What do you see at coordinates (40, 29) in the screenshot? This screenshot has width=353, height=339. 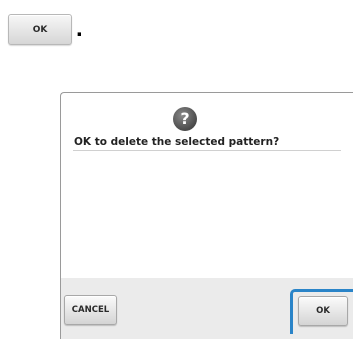 I see `sample-ok-button: OK` at bounding box center [40, 29].